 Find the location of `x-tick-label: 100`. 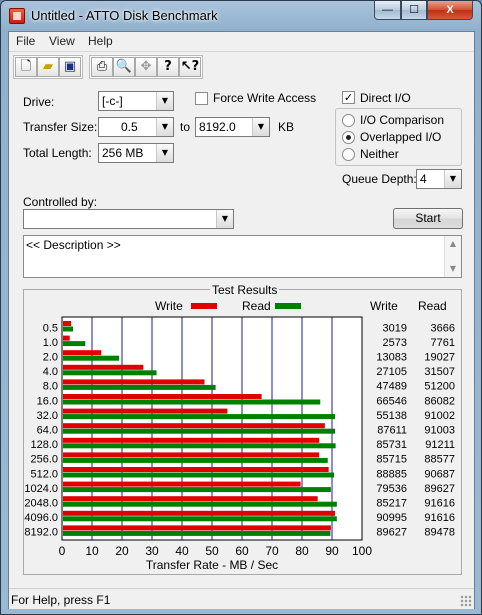

x-tick-label: 100 is located at coordinates (362, 551).